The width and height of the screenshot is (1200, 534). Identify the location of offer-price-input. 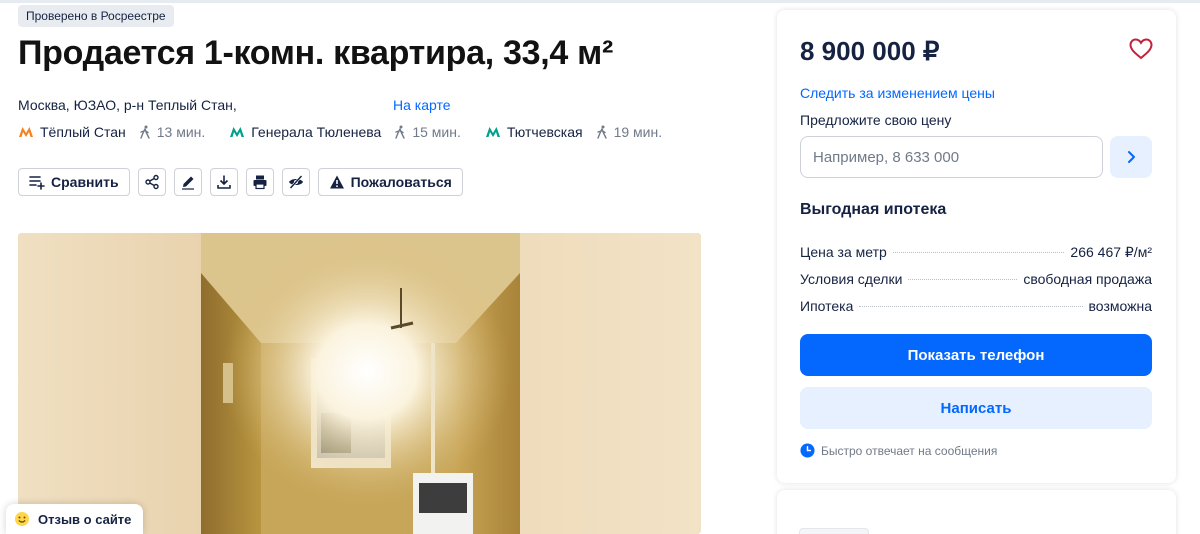
(951, 157).